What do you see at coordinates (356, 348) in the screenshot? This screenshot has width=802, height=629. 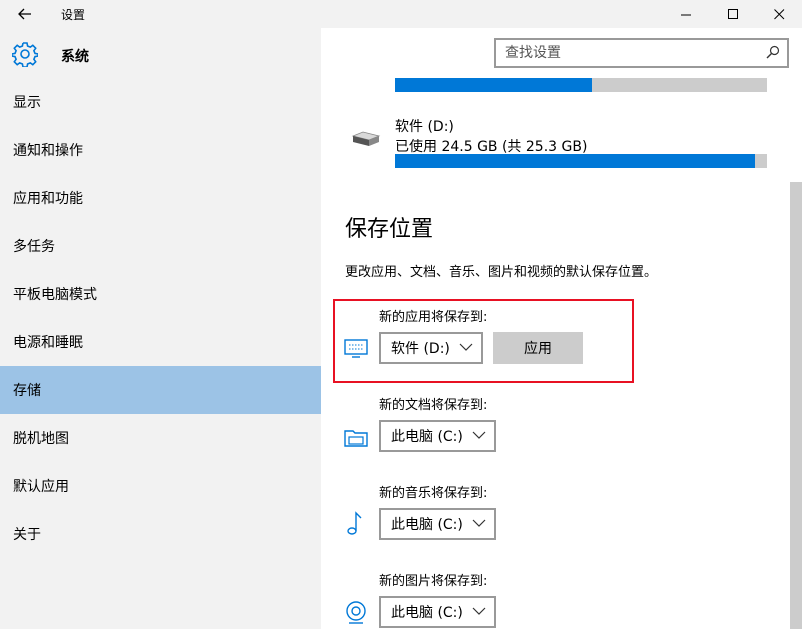 I see `app-monitor-icon` at bounding box center [356, 348].